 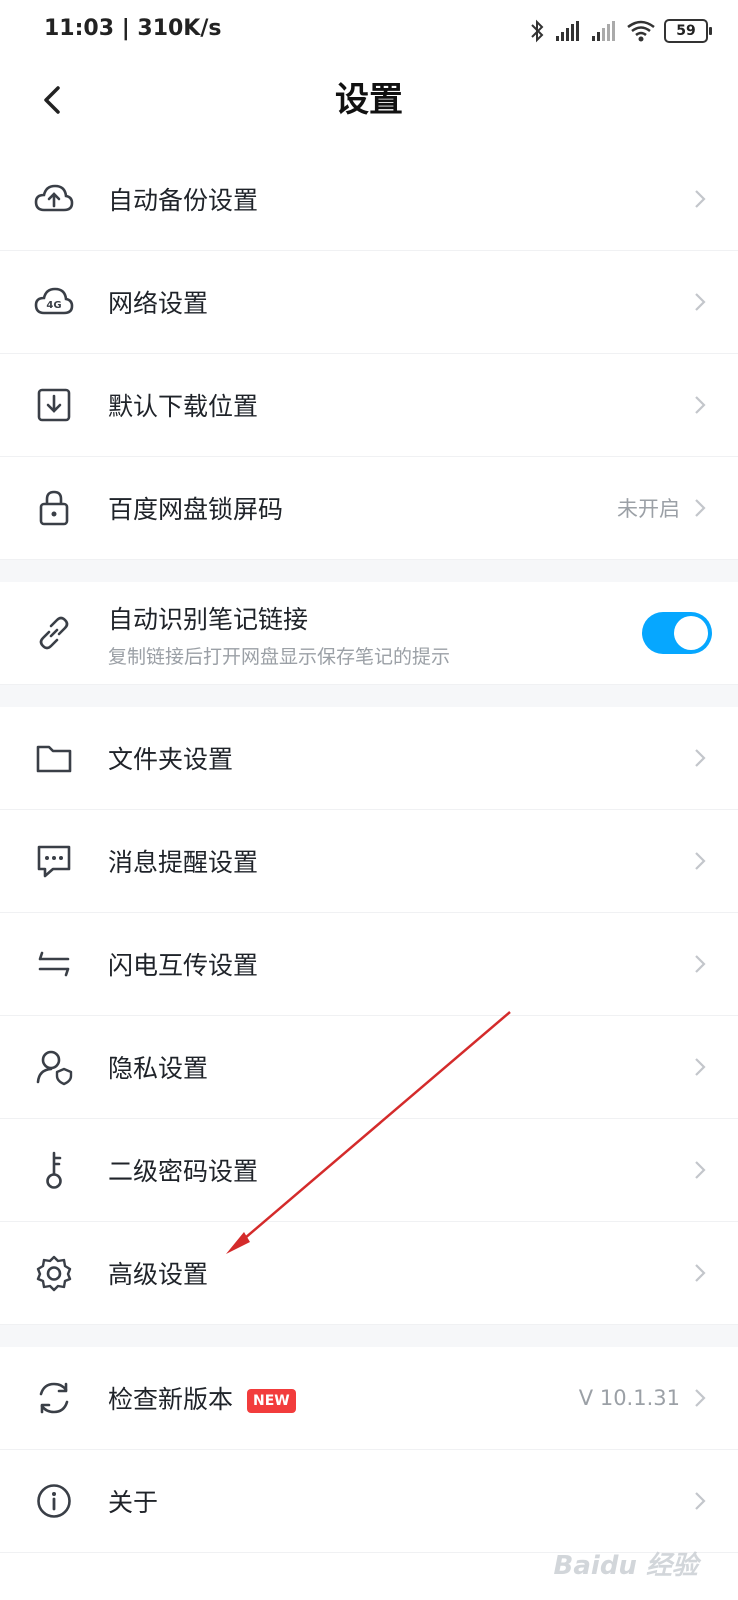 What do you see at coordinates (369, 964) in the screenshot?
I see `settings-row-transfer: 闪电互传设置` at bounding box center [369, 964].